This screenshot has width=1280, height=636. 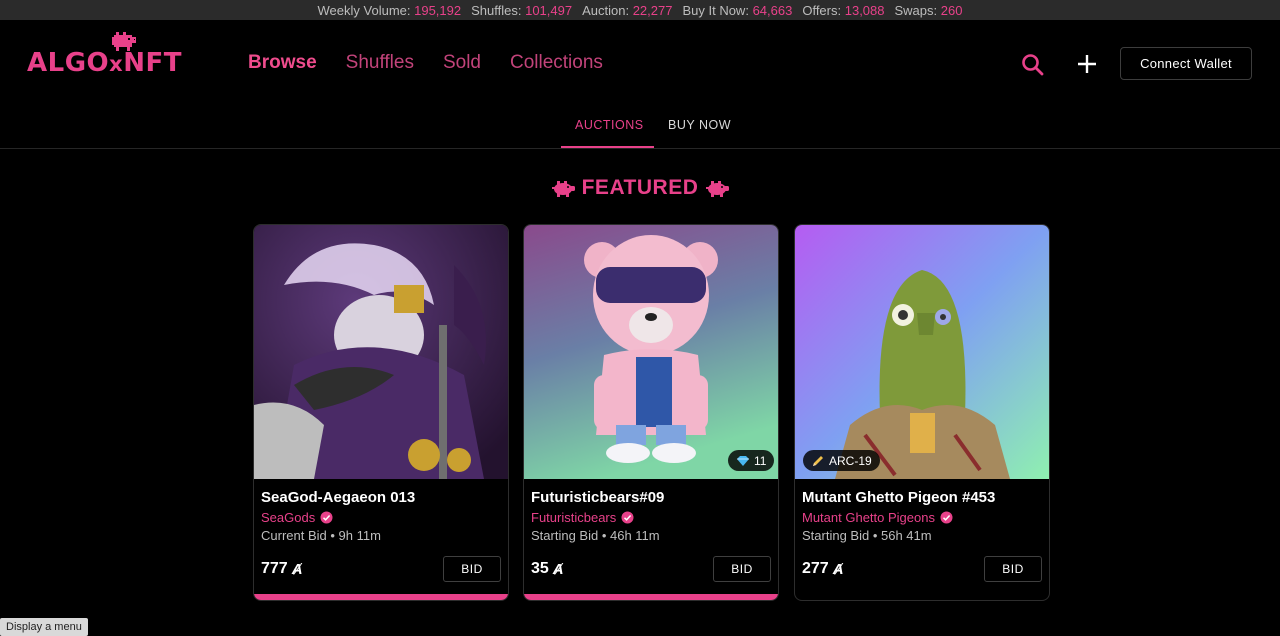 What do you see at coordinates (1186, 63) in the screenshot?
I see `connect-wallet-button: Connect Wallet` at bounding box center [1186, 63].